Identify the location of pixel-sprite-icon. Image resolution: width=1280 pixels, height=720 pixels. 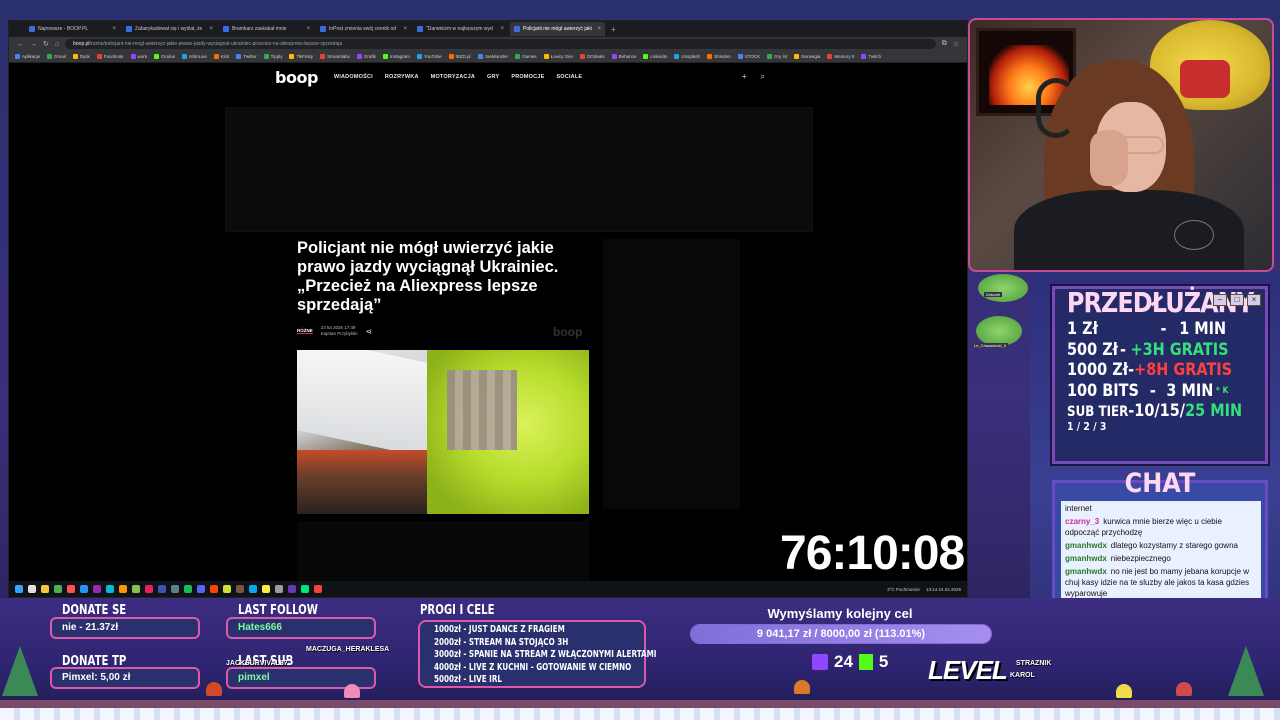
(1184, 689).